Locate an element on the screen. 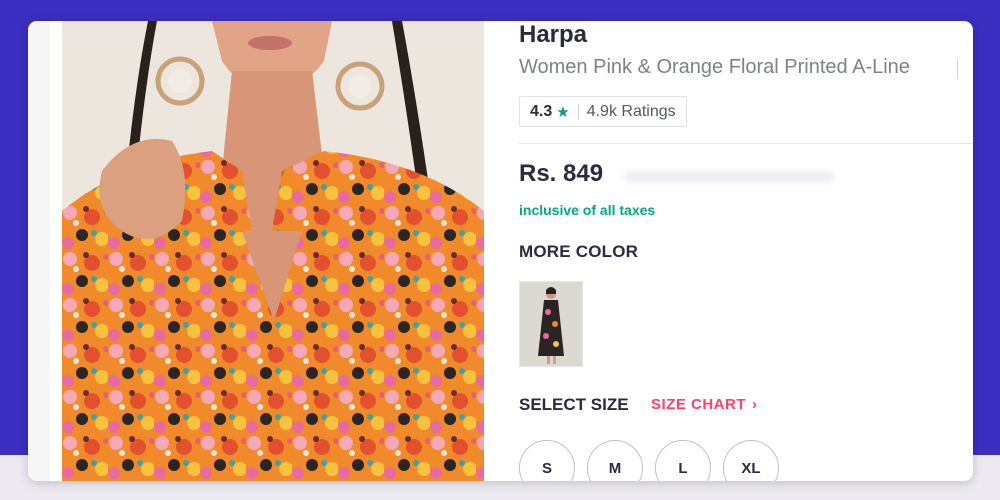 This screenshot has width=1000, height=500. rating-value: 4.3 is located at coordinates (541, 111).